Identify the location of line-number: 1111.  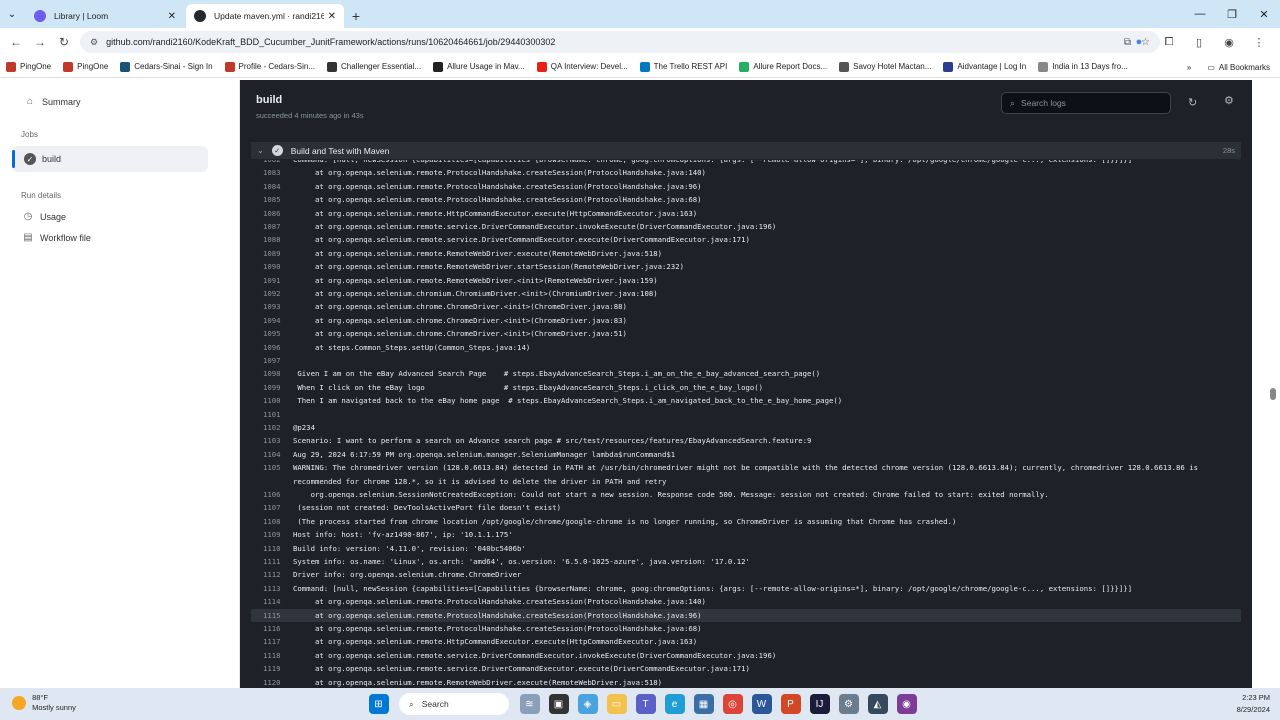
(272, 561).